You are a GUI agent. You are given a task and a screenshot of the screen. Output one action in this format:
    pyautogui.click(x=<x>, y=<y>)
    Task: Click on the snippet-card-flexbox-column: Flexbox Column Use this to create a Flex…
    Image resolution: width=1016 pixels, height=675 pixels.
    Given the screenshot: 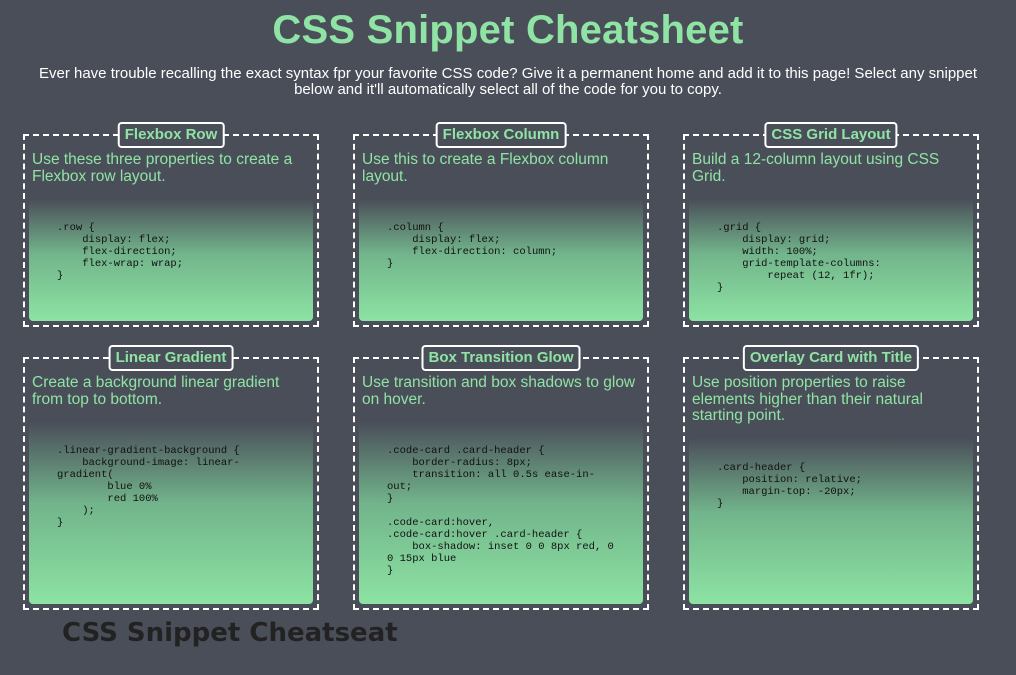 What is the action you would take?
    pyautogui.click(x=501, y=224)
    